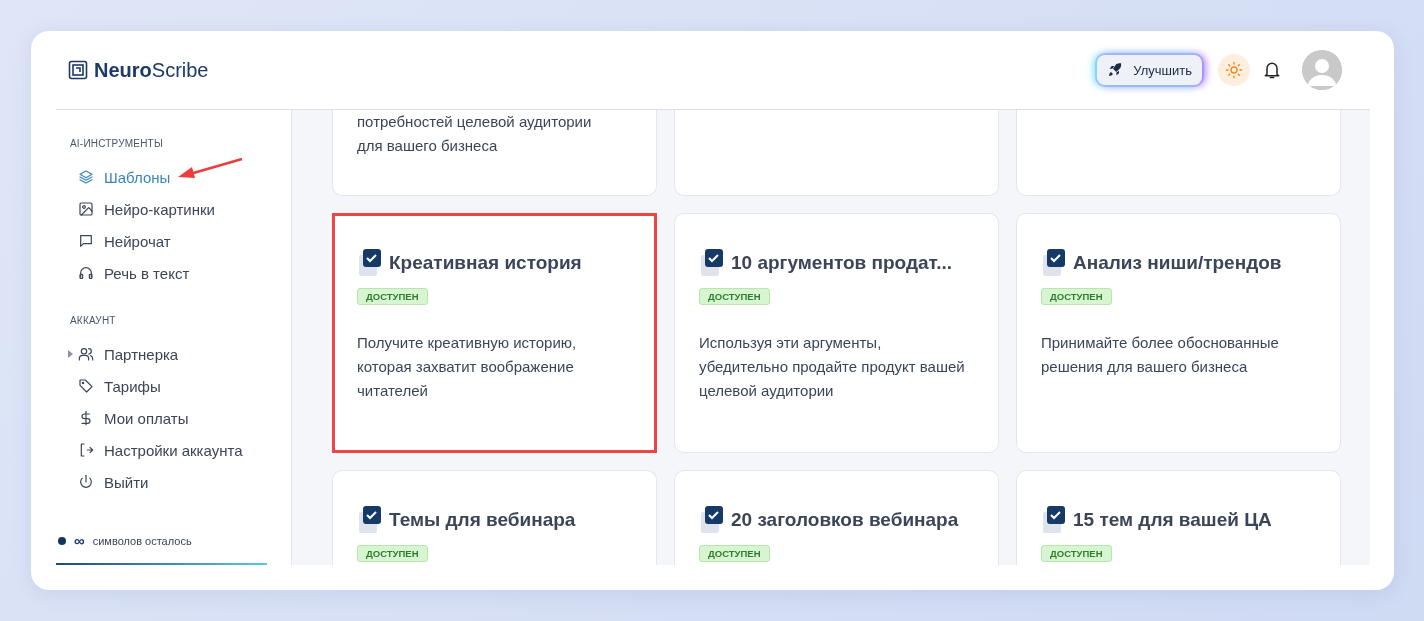 The width and height of the screenshot is (1424, 621). What do you see at coordinates (173, 241) in the screenshot?
I see `nav-item: Нейрочат` at bounding box center [173, 241].